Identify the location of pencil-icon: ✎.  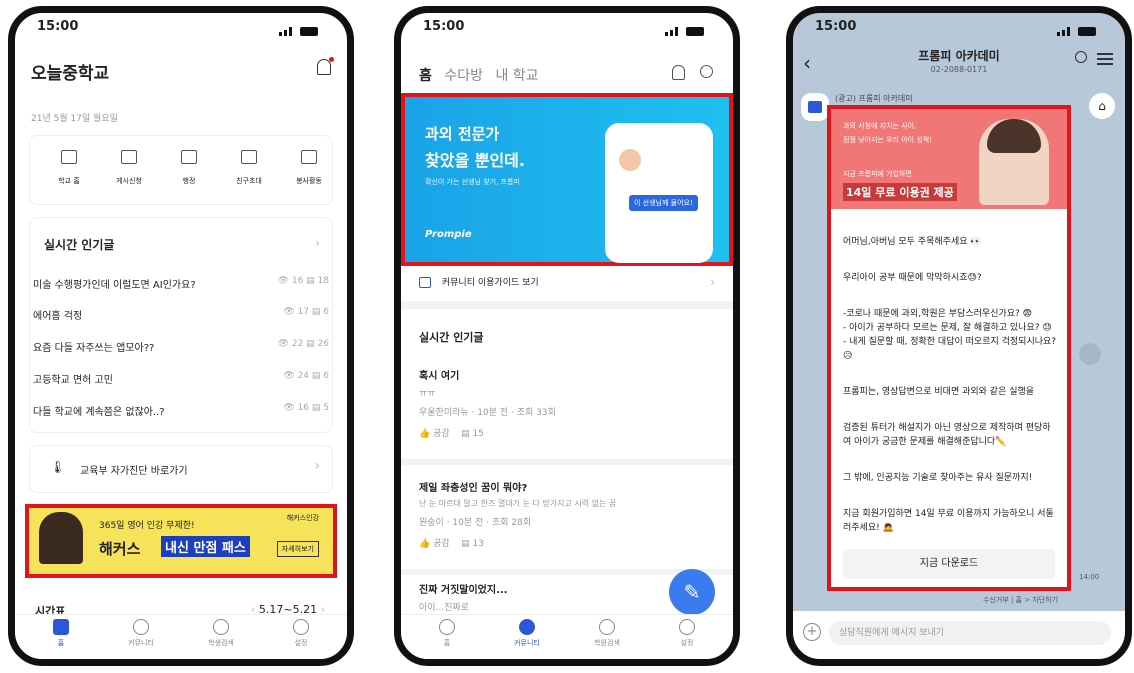
(692, 592).